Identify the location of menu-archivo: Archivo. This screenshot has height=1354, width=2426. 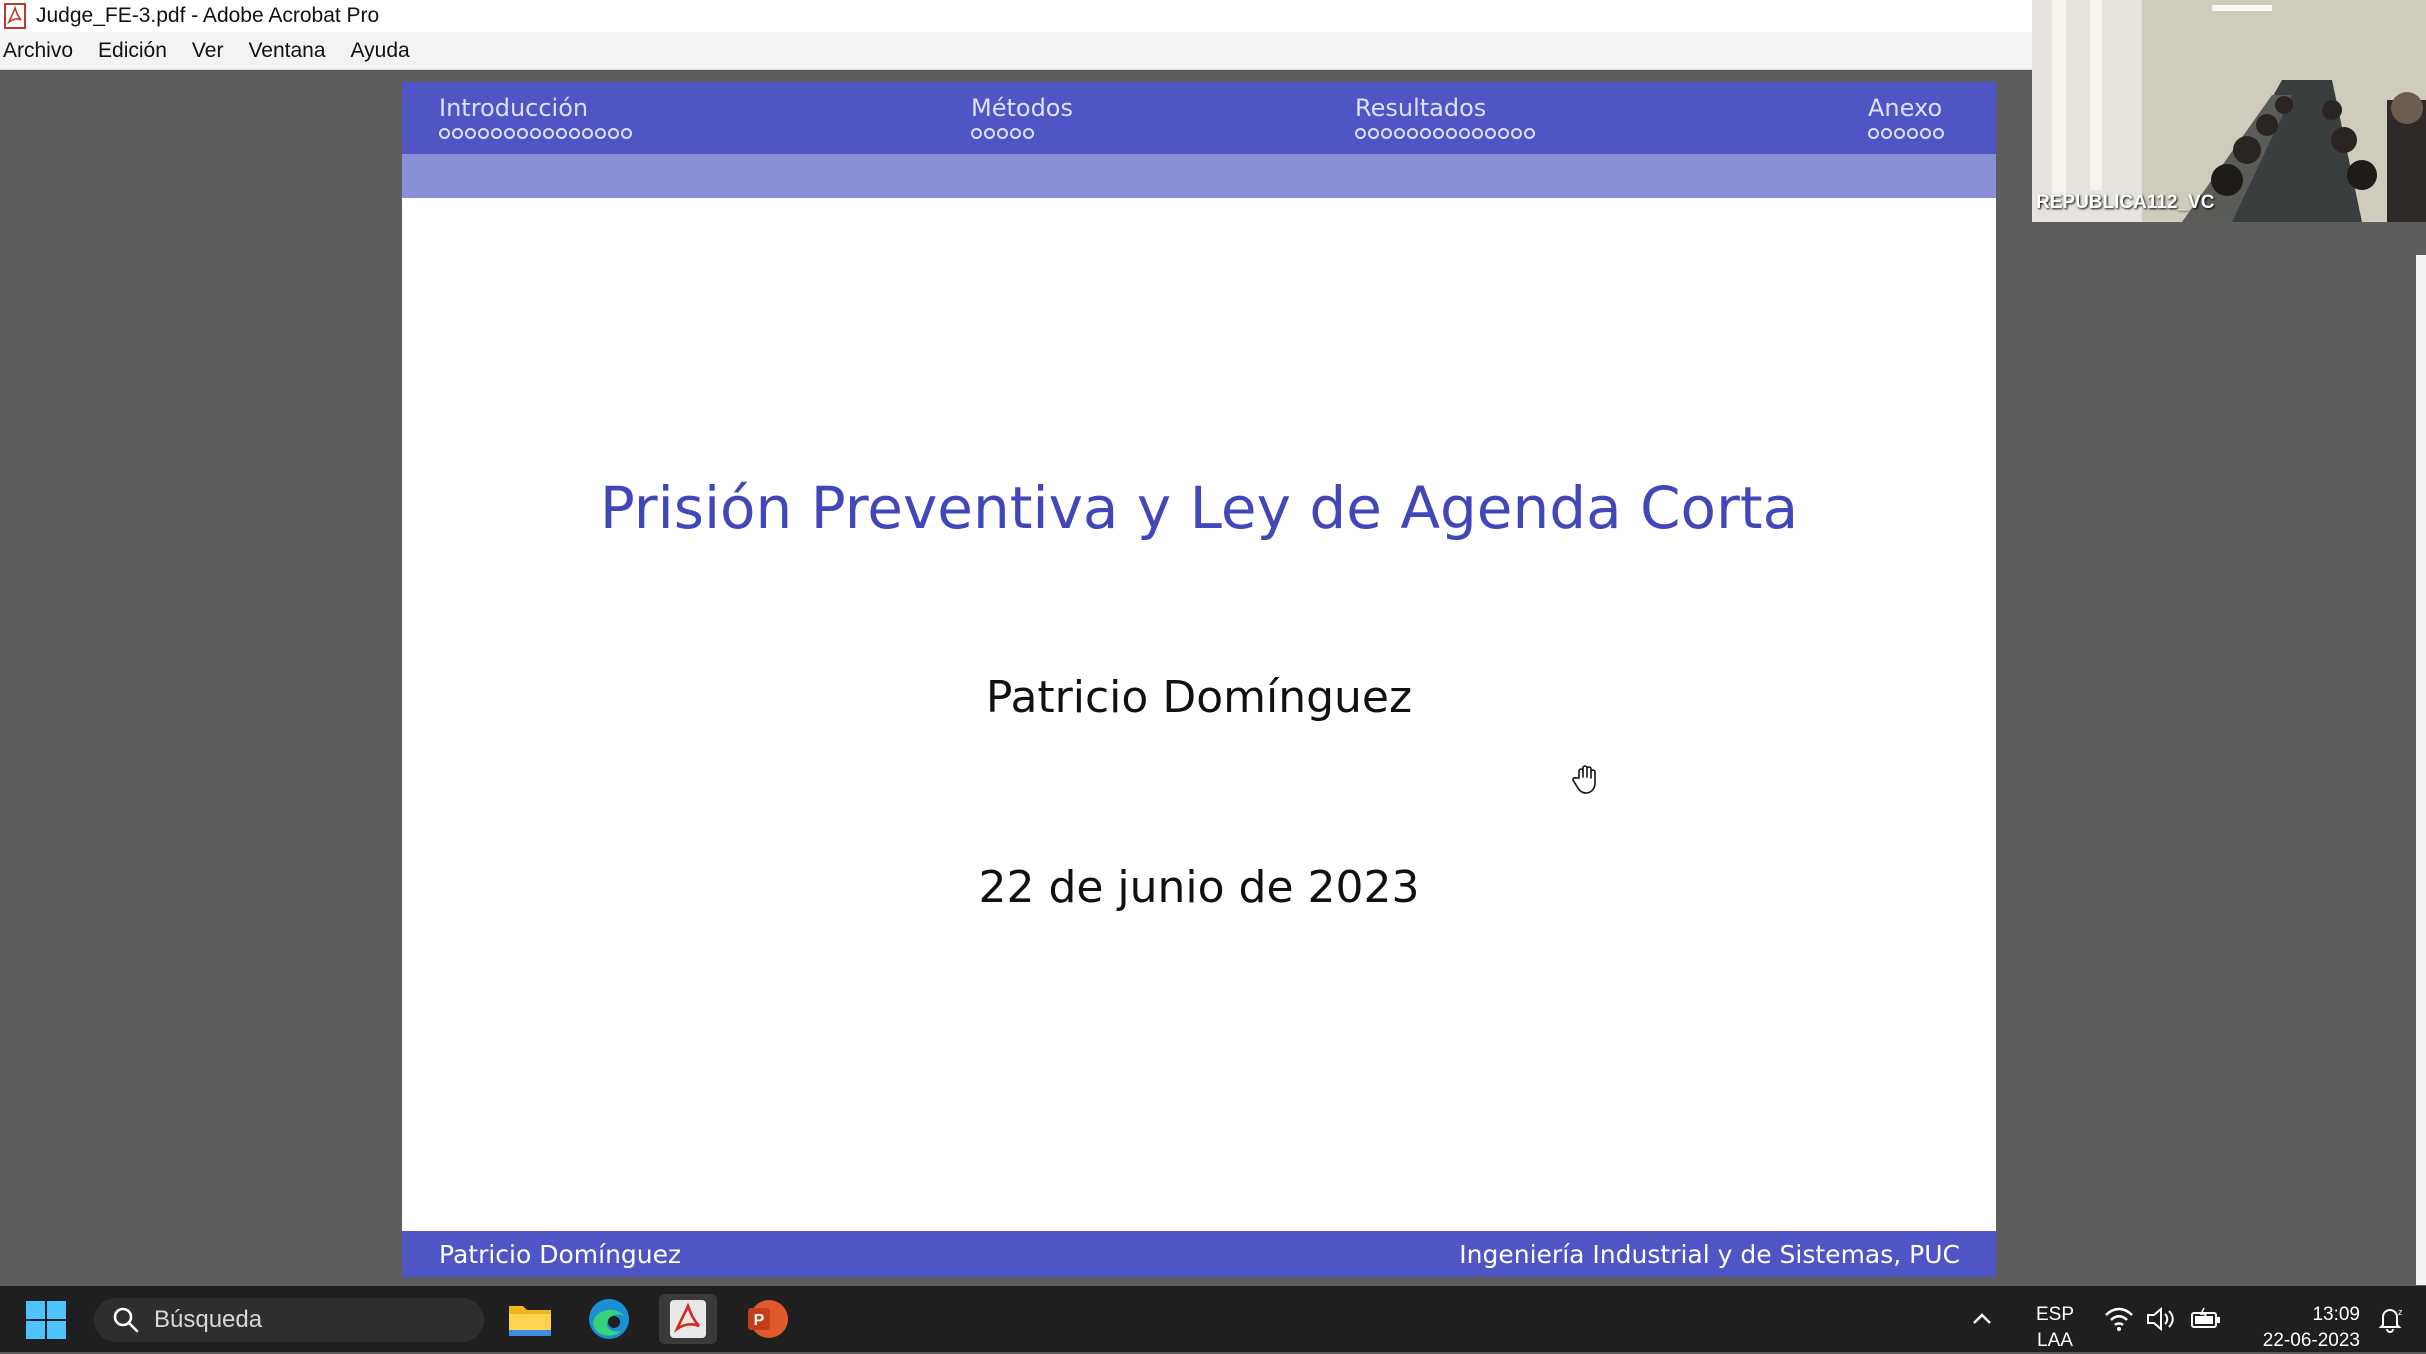
(42, 51).